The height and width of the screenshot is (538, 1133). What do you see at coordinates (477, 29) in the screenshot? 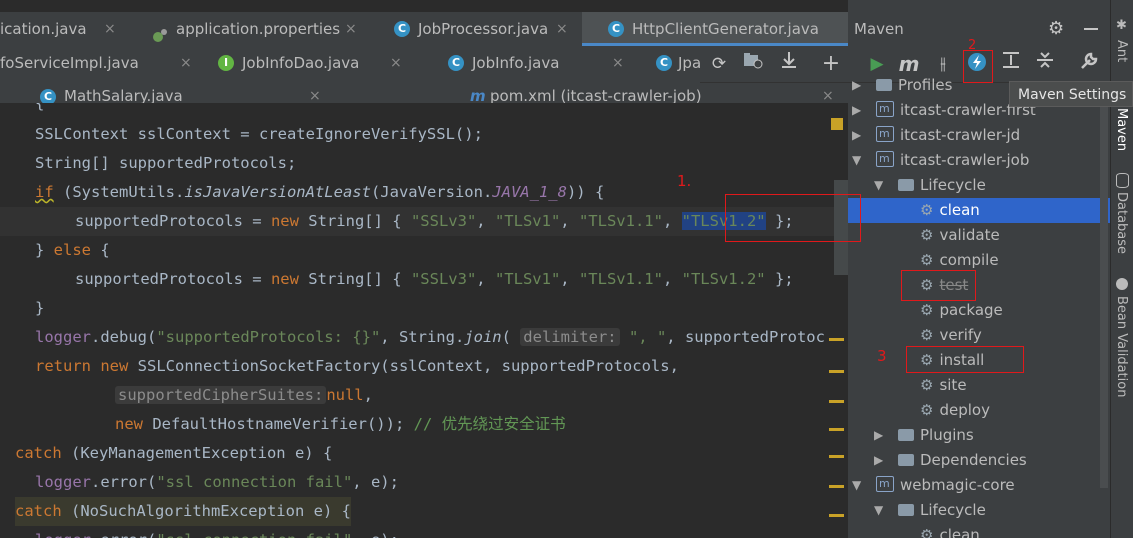
I see `tab-jobprocessor: C JobProcessor.java ×` at bounding box center [477, 29].